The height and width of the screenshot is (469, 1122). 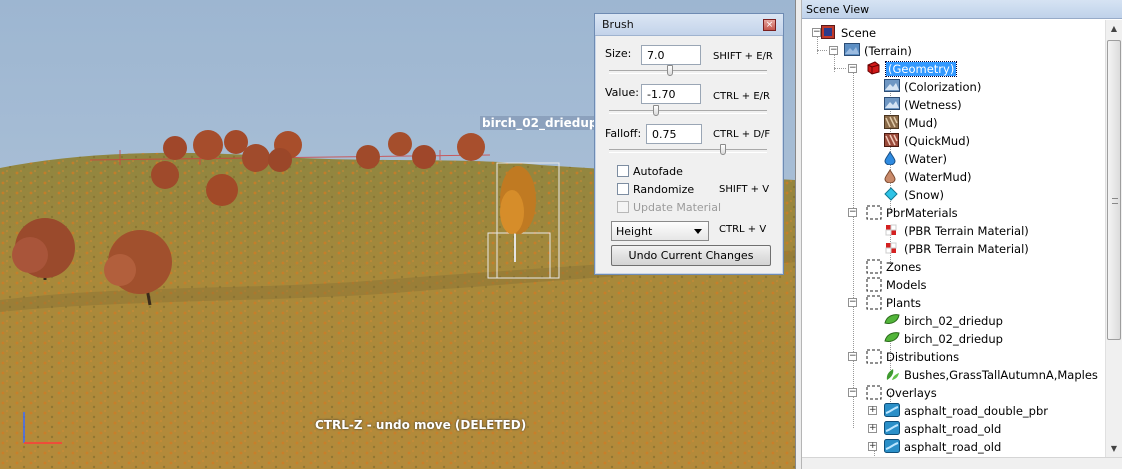 I want to click on brush-mode-select: Height, so click(x=660, y=231).